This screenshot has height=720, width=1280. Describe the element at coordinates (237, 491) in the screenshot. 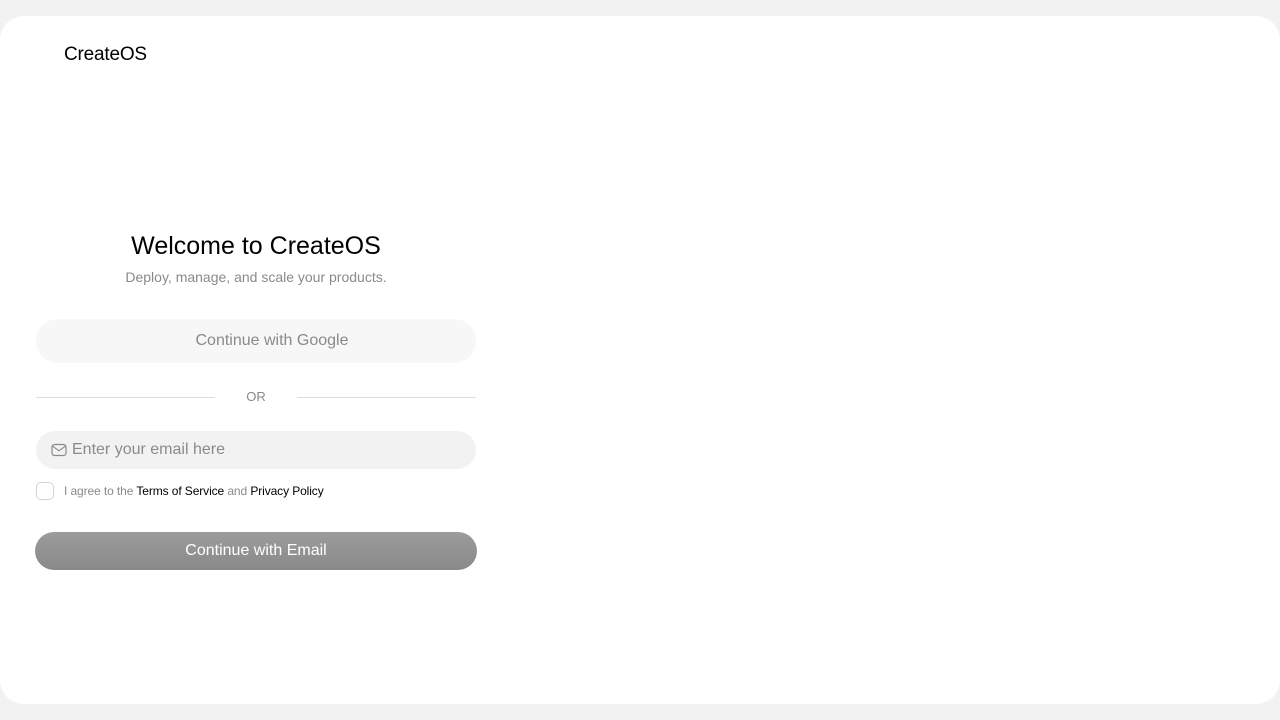

I see `agree-and-text: and` at that location.